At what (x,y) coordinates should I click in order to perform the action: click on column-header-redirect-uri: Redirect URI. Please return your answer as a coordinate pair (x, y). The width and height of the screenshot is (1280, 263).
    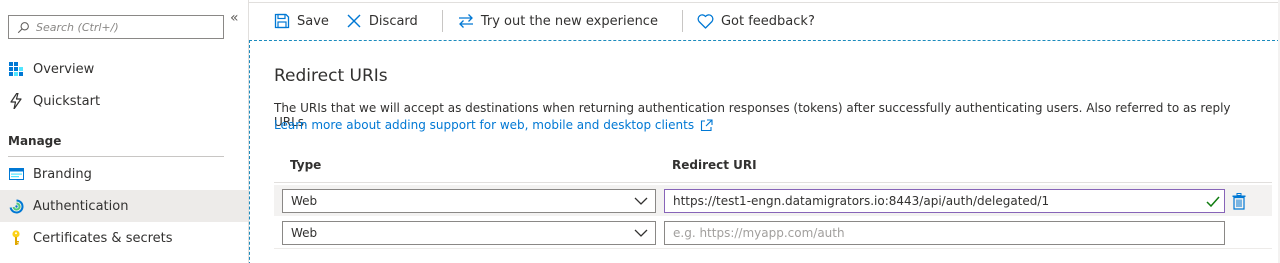
    Looking at the image, I should click on (714, 165).